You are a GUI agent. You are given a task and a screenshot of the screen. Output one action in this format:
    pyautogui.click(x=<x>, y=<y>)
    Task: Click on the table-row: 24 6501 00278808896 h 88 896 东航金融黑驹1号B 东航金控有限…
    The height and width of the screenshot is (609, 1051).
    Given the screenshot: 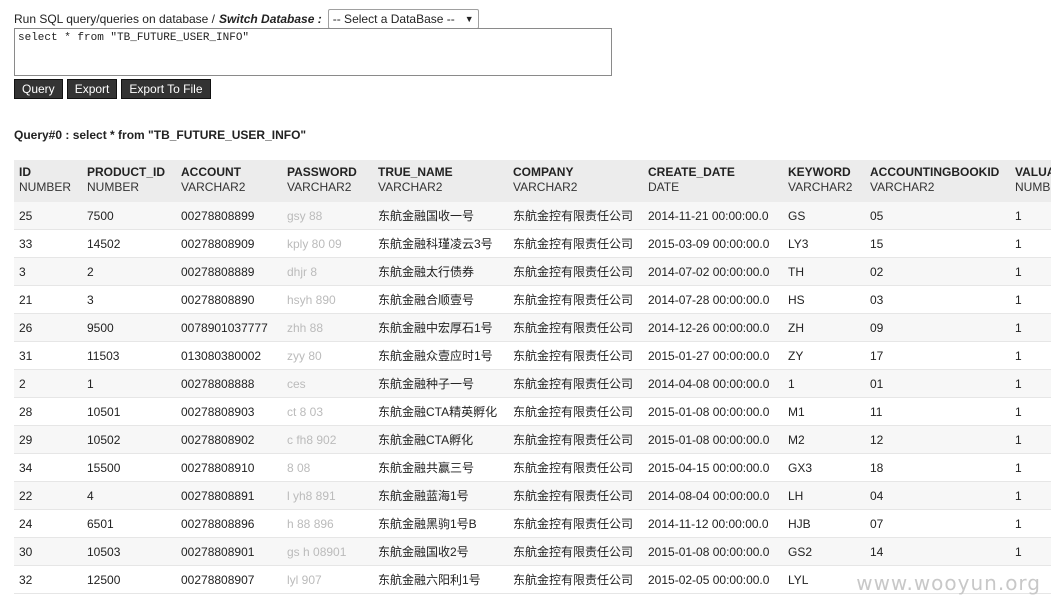 What is the action you would take?
    pyautogui.click(x=532, y=523)
    